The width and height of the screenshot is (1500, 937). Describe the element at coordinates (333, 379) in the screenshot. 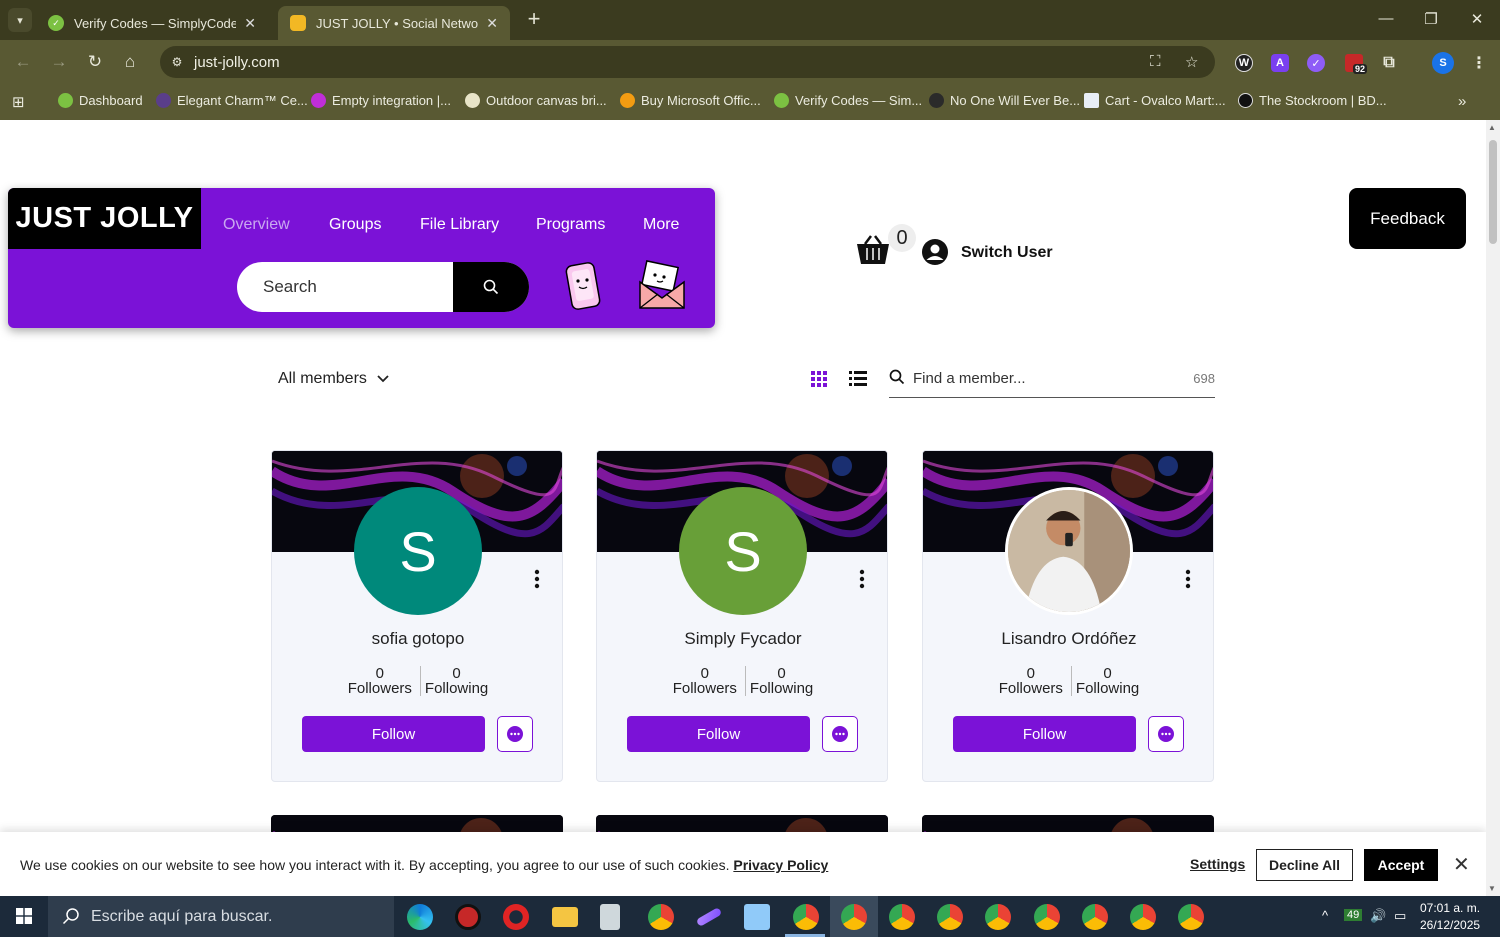

I see `members-filter-dropdown: All members` at that location.